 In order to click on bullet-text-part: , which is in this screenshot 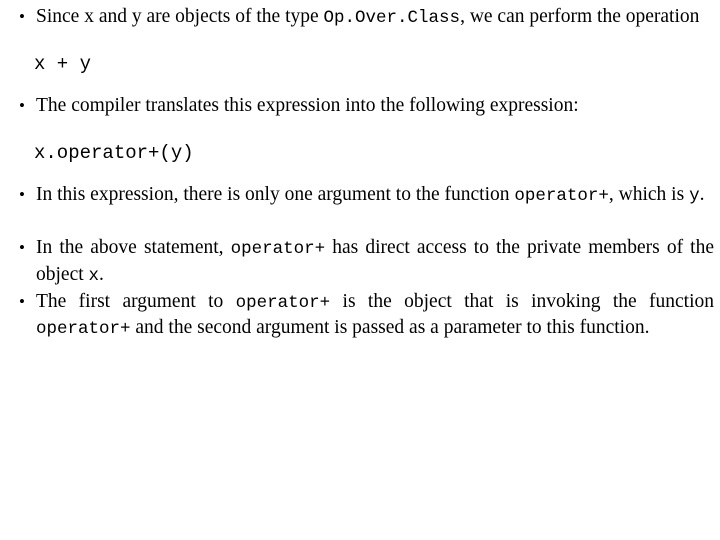, I will do `click(649, 194)`.